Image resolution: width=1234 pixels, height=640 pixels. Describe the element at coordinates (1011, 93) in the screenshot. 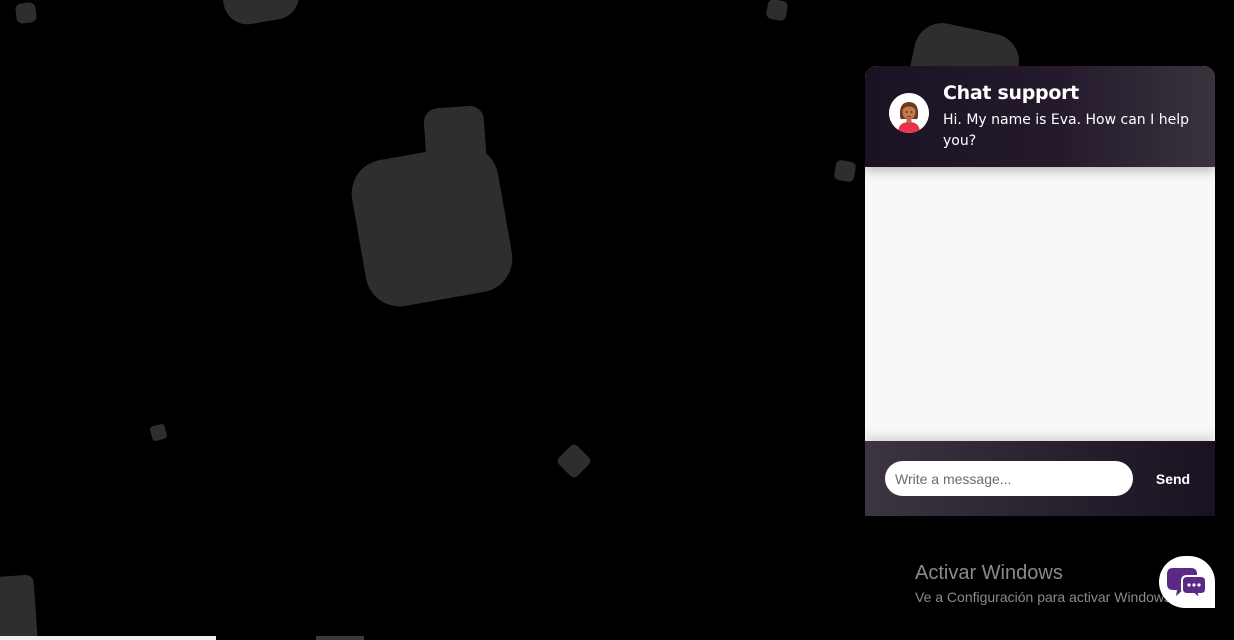

I see `chat-title: Chat support` at that location.